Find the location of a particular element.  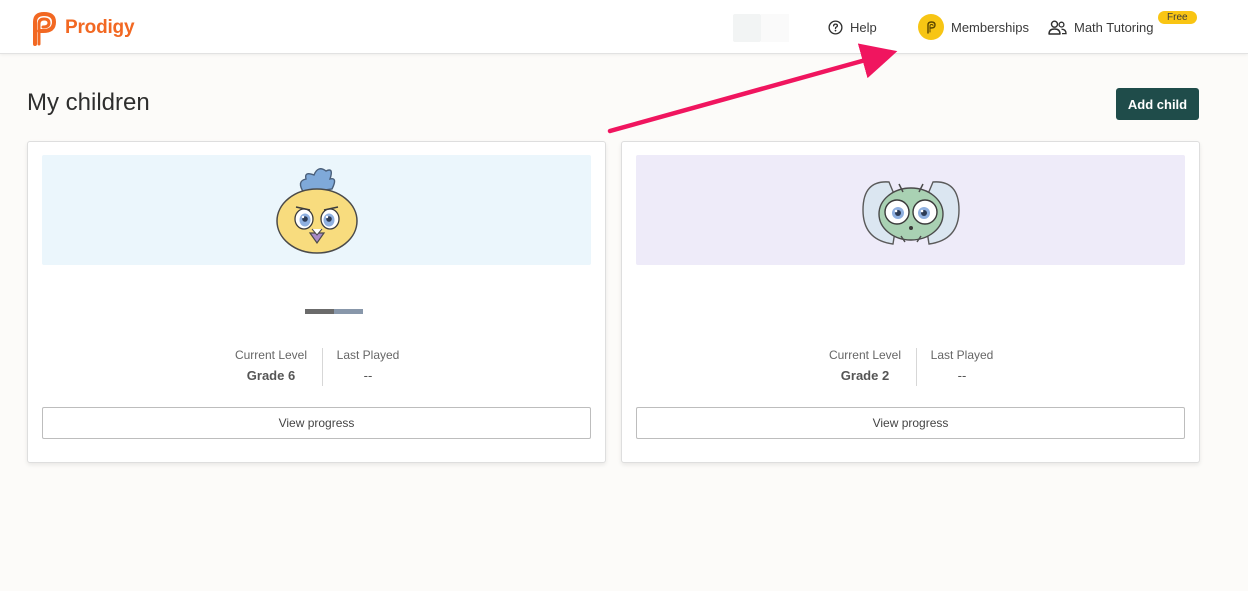

nav-math-tutoring-link: Math Tutoring is located at coordinates (1101, 27).